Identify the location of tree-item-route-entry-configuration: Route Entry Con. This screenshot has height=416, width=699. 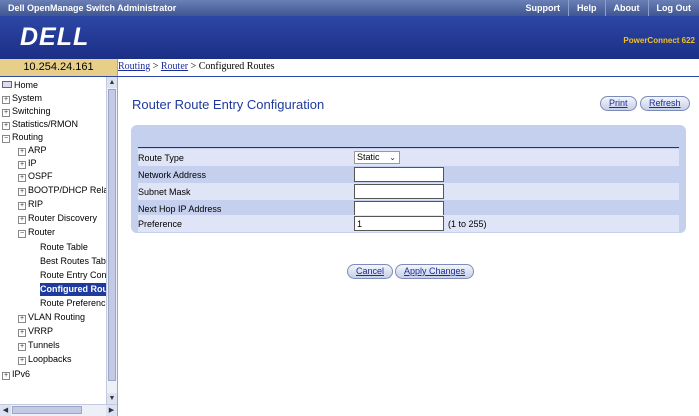
(73, 275).